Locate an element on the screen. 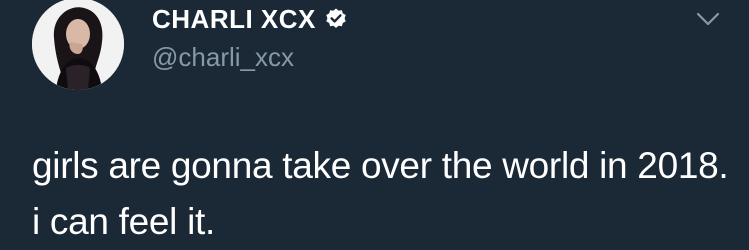 This screenshot has width=749, height=250. profile-photo-icon is located at coordinates (78, 45).